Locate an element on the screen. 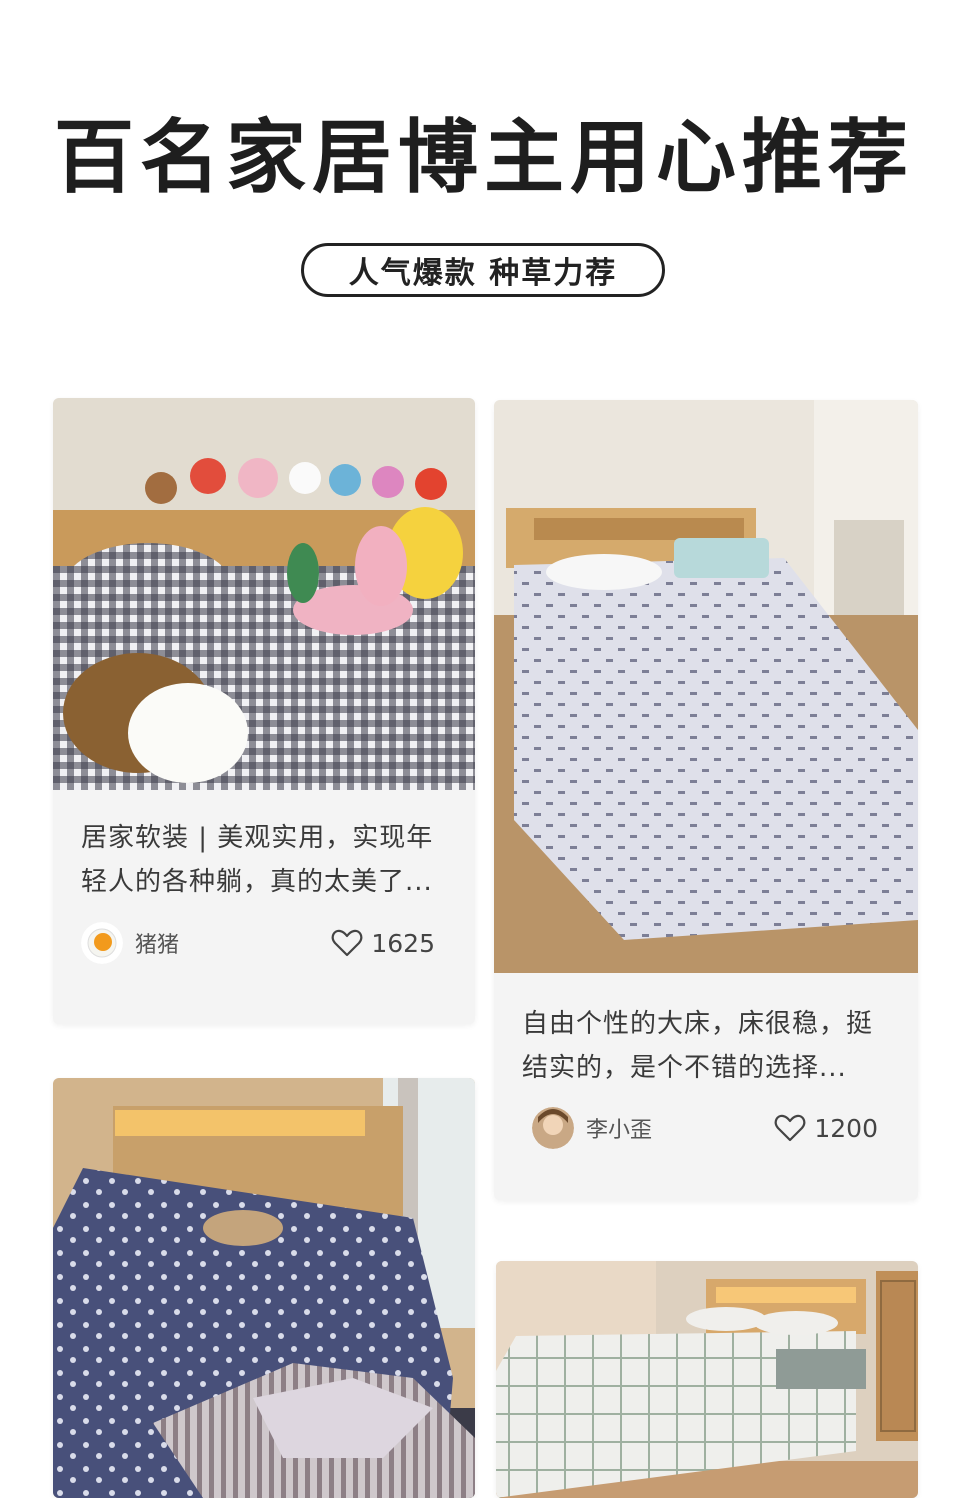 The image size is (968, 1498). post-meta: 猪猪 1625 is located at coordinates (258, 943).